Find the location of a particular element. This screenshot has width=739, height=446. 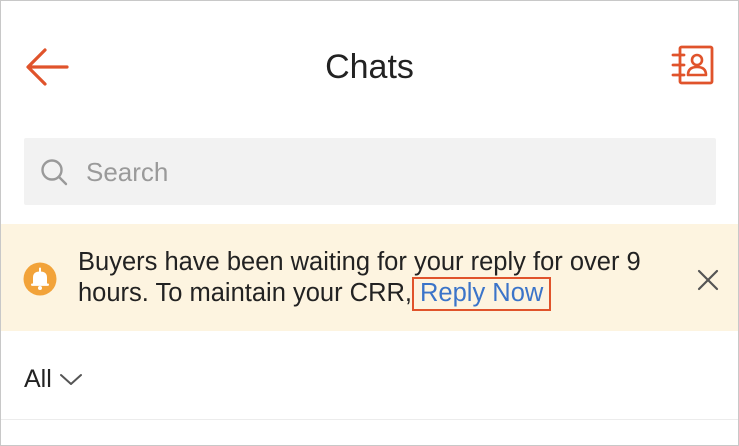

close-banner-button is located at coordinates (708, 280).